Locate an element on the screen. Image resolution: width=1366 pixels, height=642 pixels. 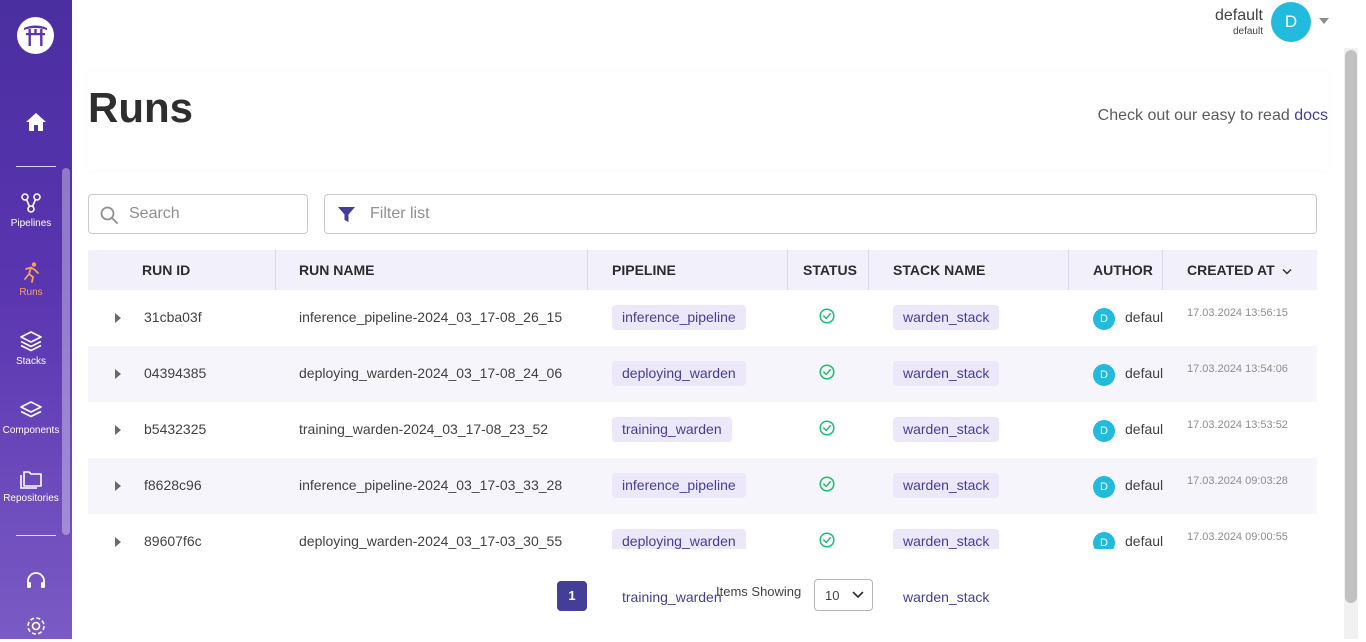
repositories-icon is located at coordinates (31, 480).